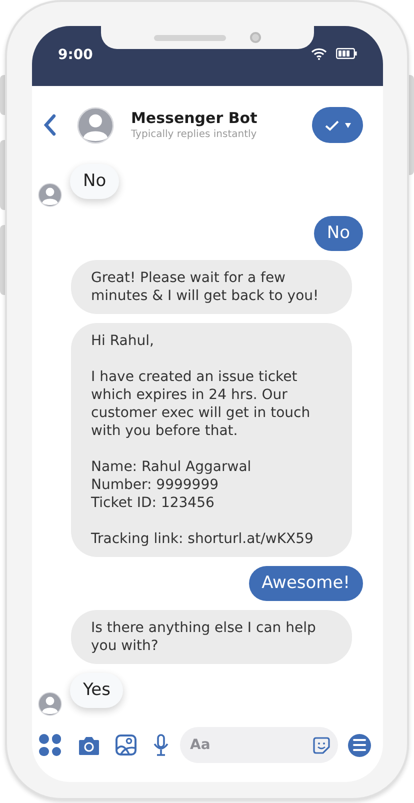  I want to click on image-icon, so click(126, 745).